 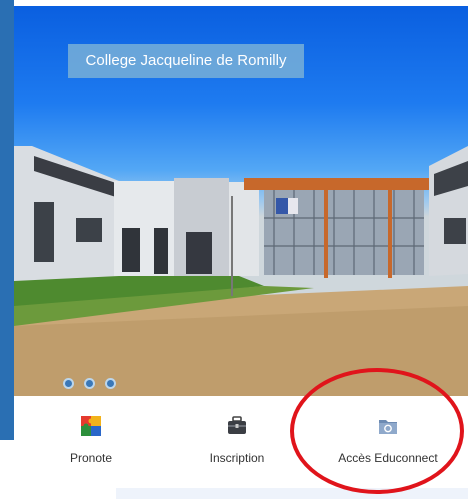 I want to click on left-edge-gap, so click(x=7, y=469).